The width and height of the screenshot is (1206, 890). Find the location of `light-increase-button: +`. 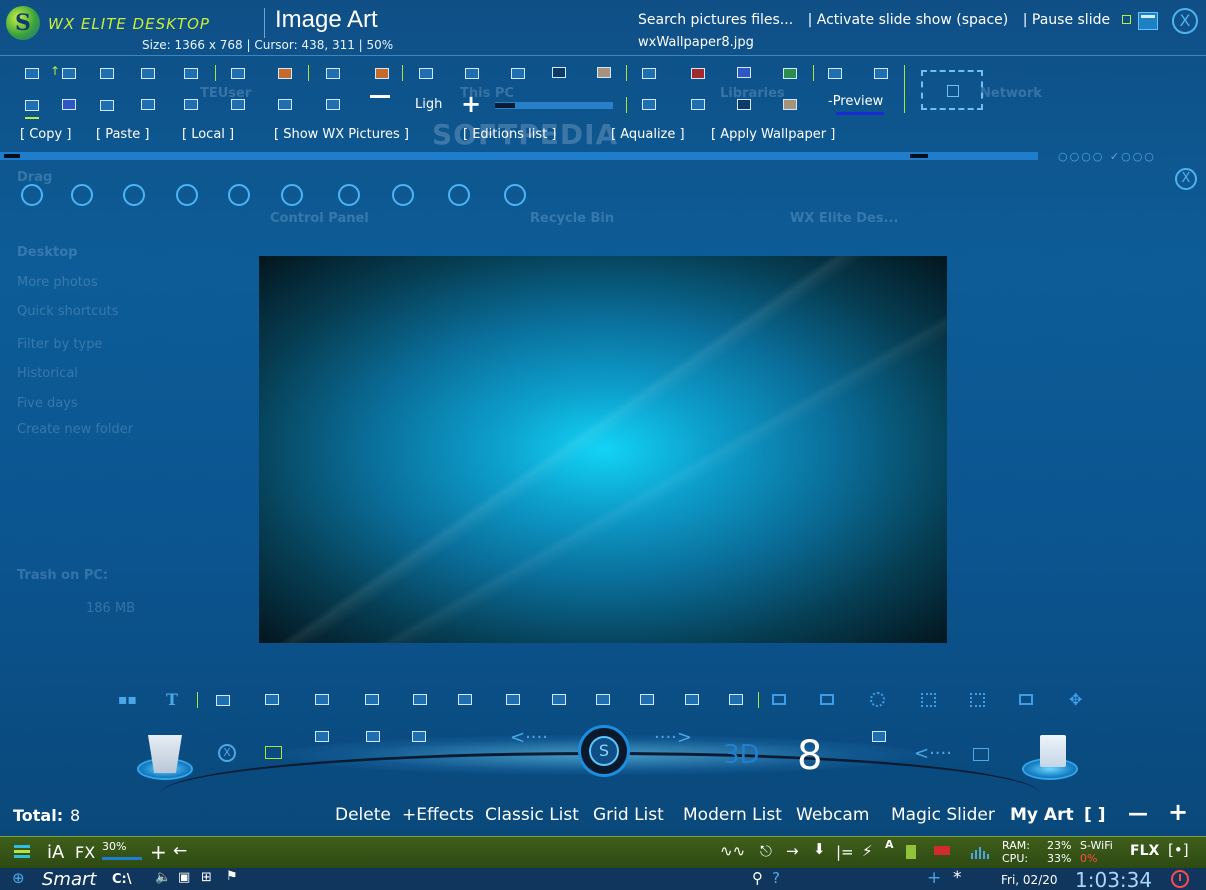

light-increase-button: + is located at coordinates (471, 104).